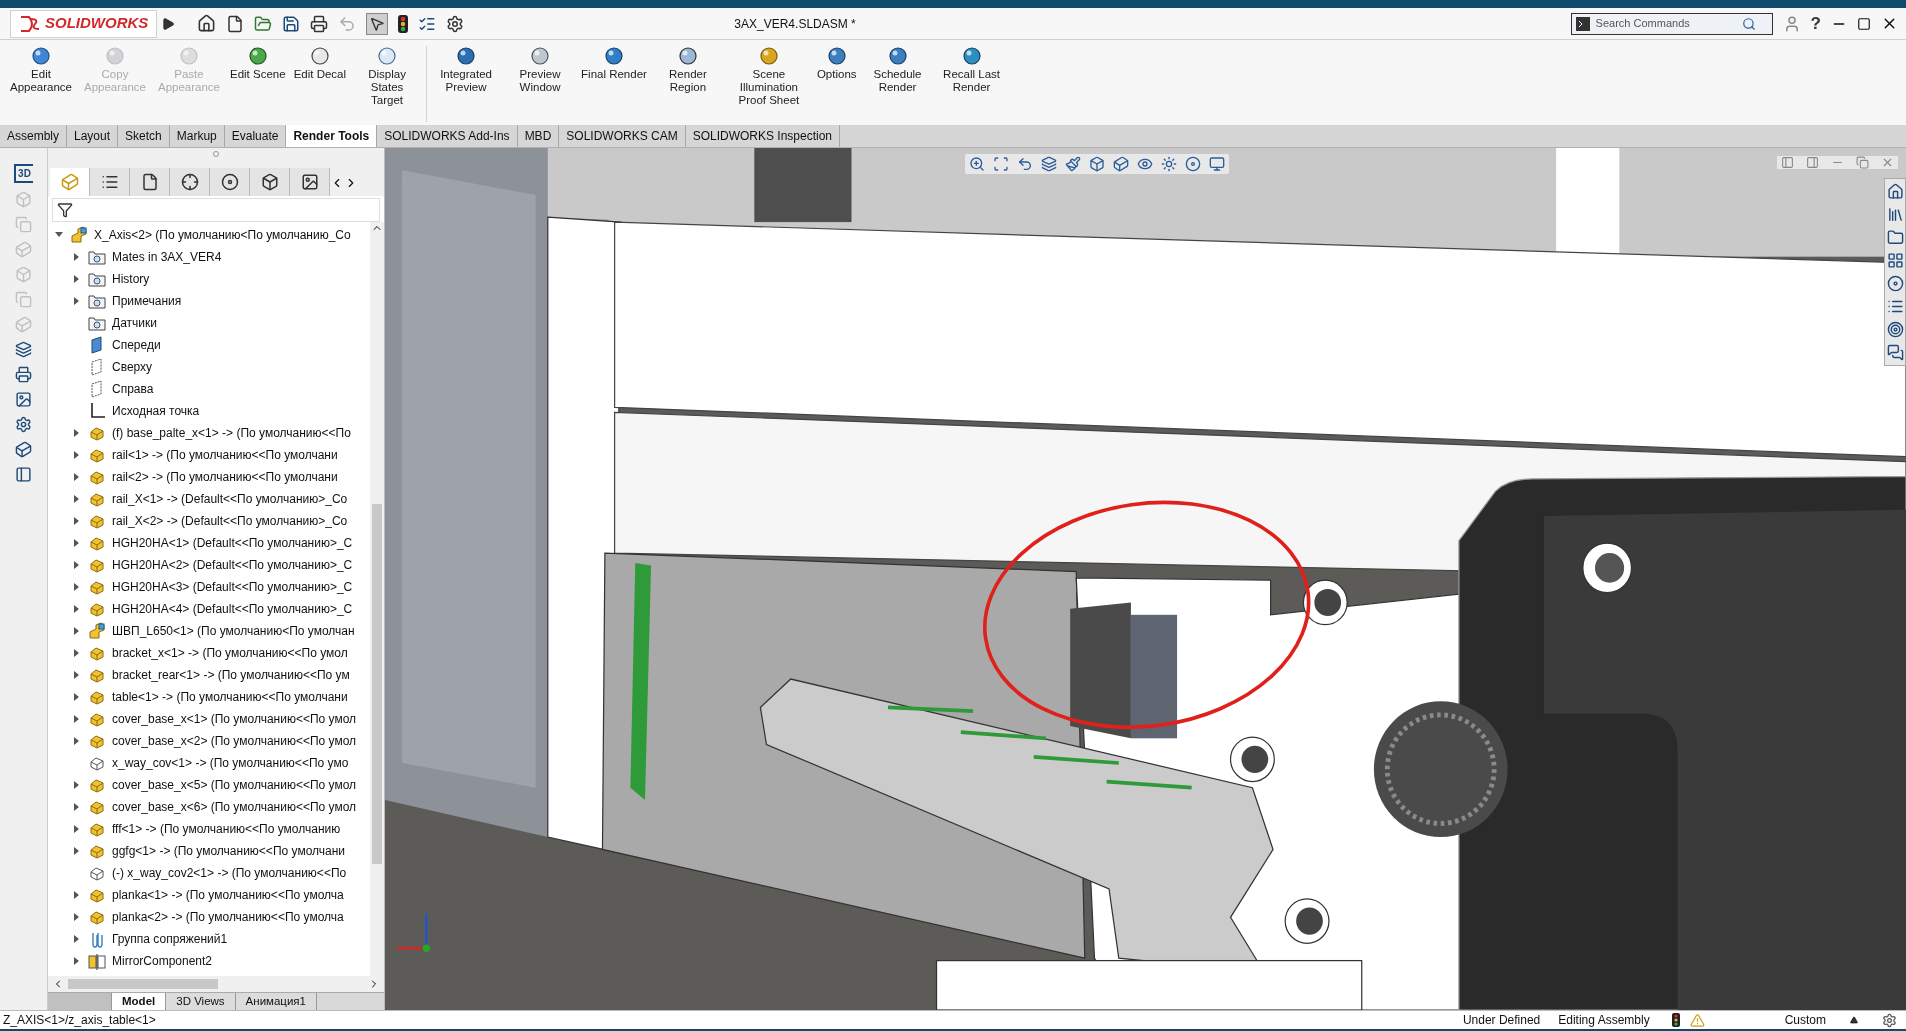 This screenshot has width=1906, height=1031. I want to click on tree-item: (f) base_palte_x<1> -> (По умолчанию<<По, so click(231, 433).